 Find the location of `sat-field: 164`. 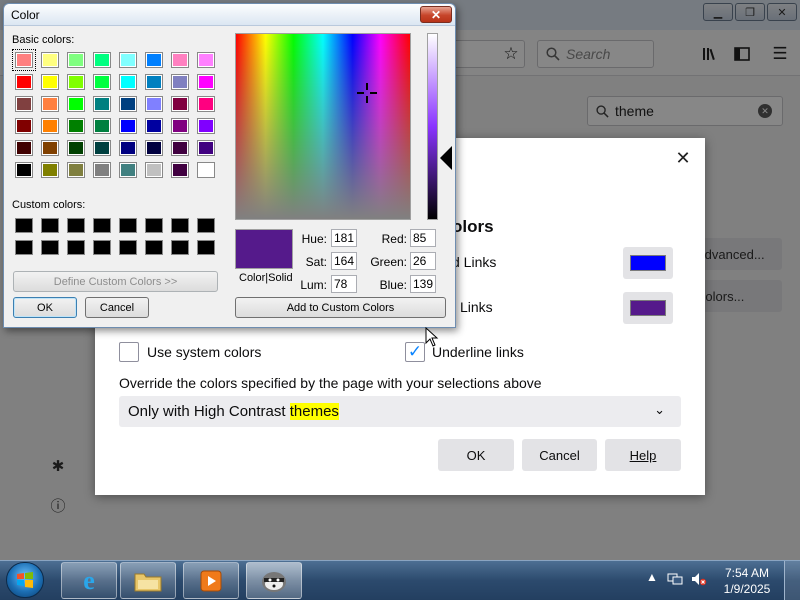

sat-field: 164 is located at coordinates (344, 261).